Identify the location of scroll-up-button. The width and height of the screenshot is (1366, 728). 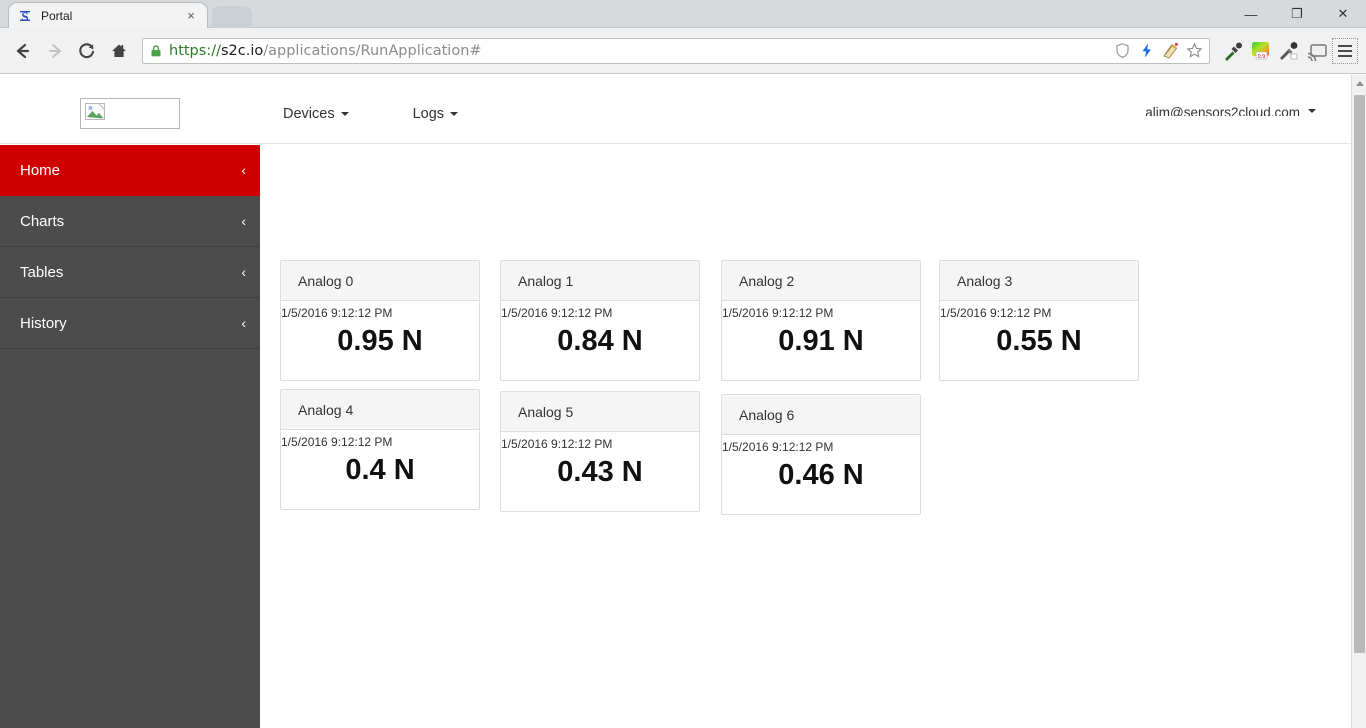
(1359, 83).